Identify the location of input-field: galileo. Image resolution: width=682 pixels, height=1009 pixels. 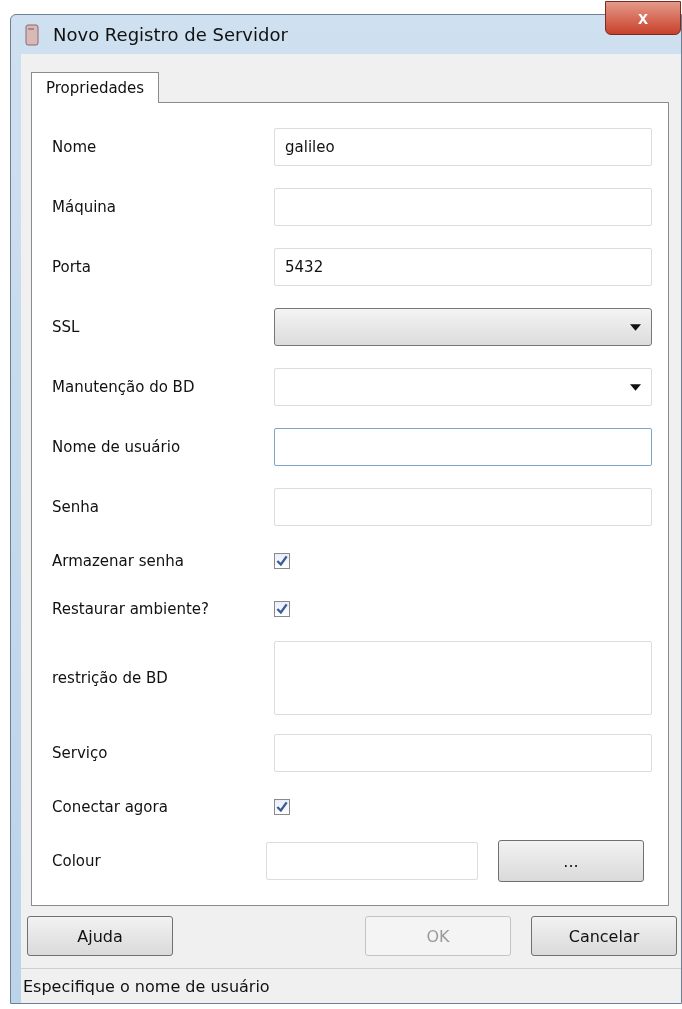
(463, 147).